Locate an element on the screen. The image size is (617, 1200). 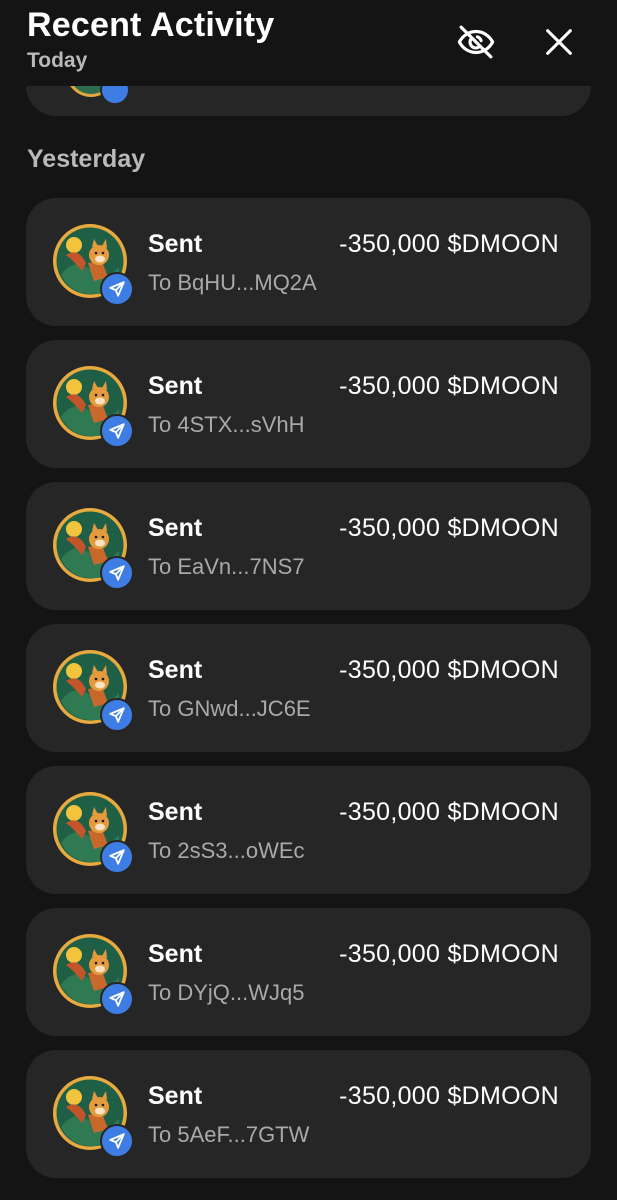
transaction-card: Sent -350,000 $DMOON To DYjQ...WJq5 is located at coordinates (308, 972).